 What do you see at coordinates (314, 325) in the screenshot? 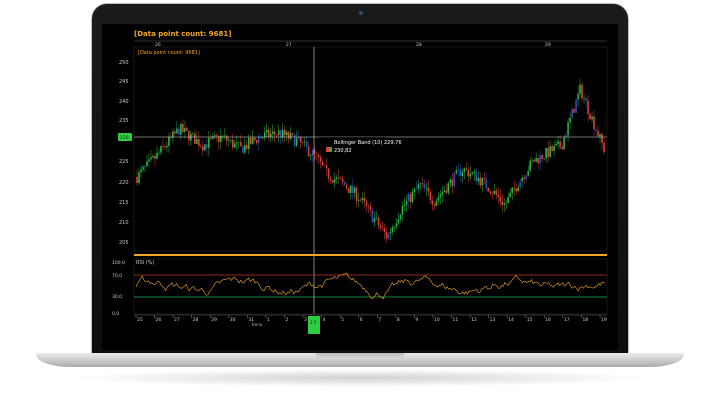
I see `crosshair-time-marker` at bounding box center [314, 325].